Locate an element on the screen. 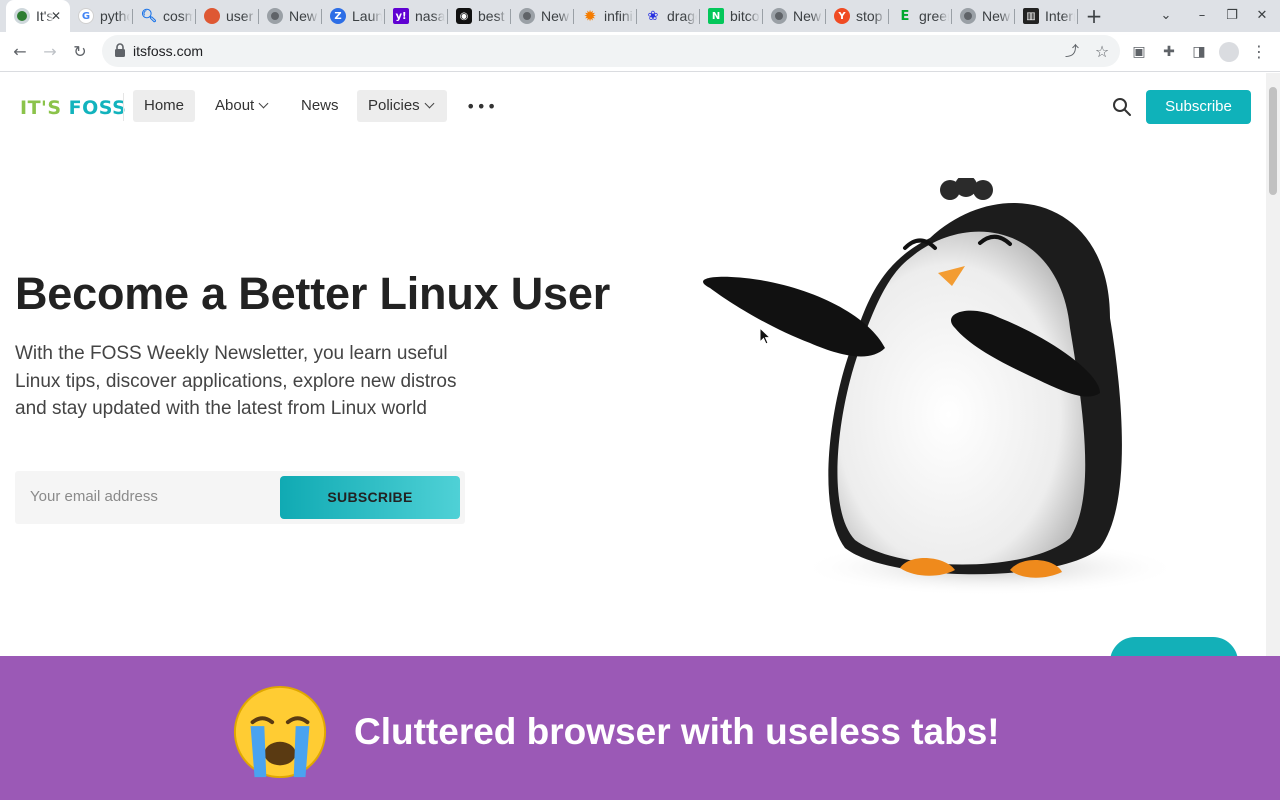 The height and width of the screenshot is (800, 1280). lock-icon is located at coordinates (120, 50).